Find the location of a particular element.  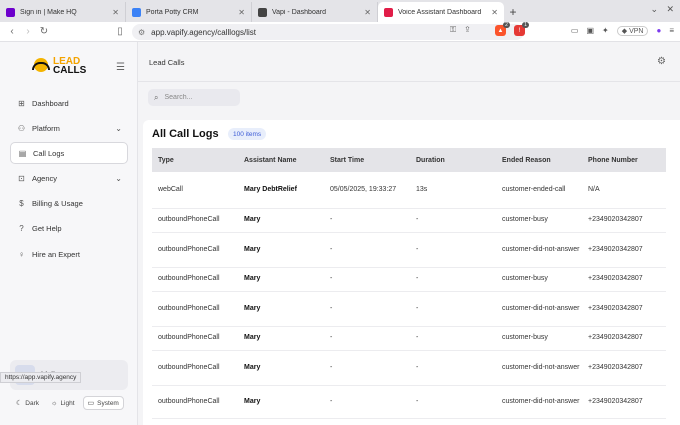

column-header: Assistant Name is located at coordinates (281, 160).